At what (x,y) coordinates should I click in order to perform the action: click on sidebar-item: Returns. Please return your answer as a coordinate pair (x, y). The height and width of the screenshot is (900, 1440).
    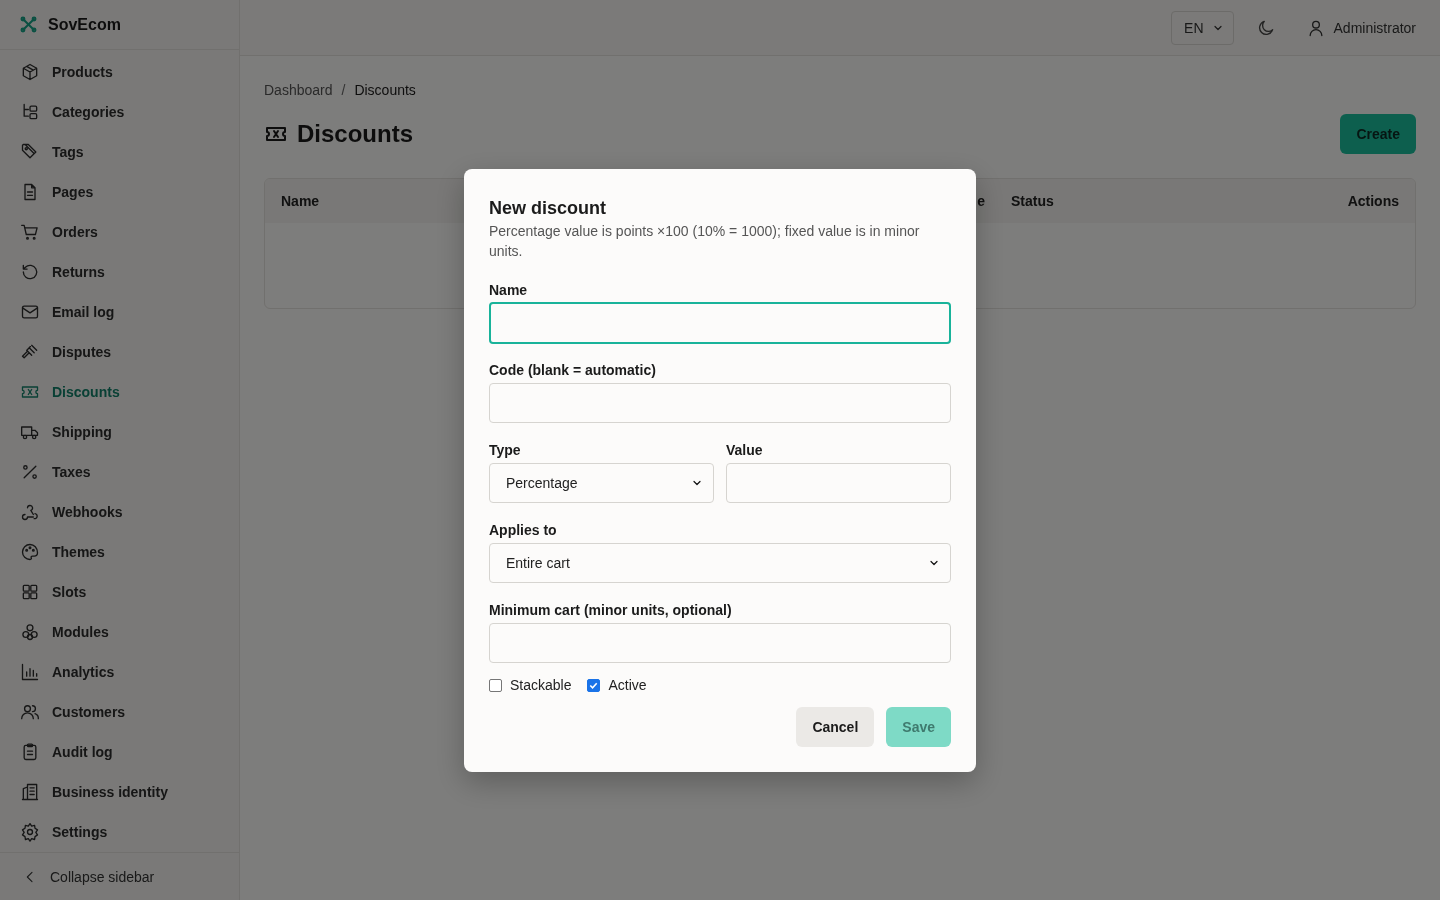
    Looking at the image, I should click on (127, 272).